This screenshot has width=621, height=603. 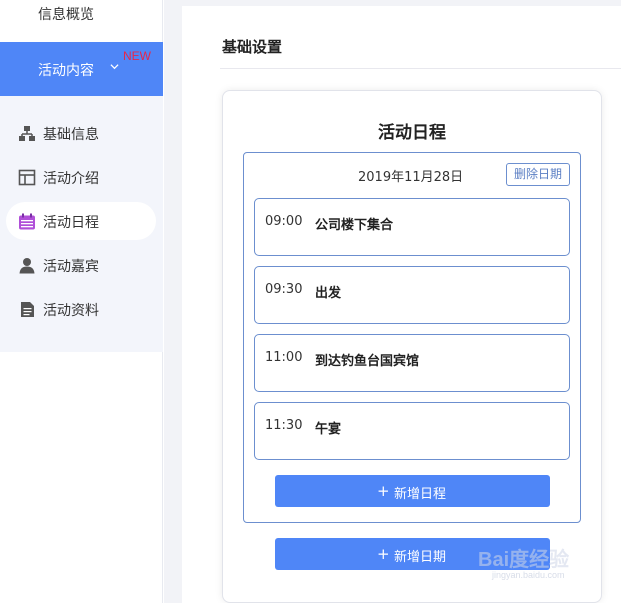 I want to click on watermark-logo: Bai度经验, so click(x=524, y=560).